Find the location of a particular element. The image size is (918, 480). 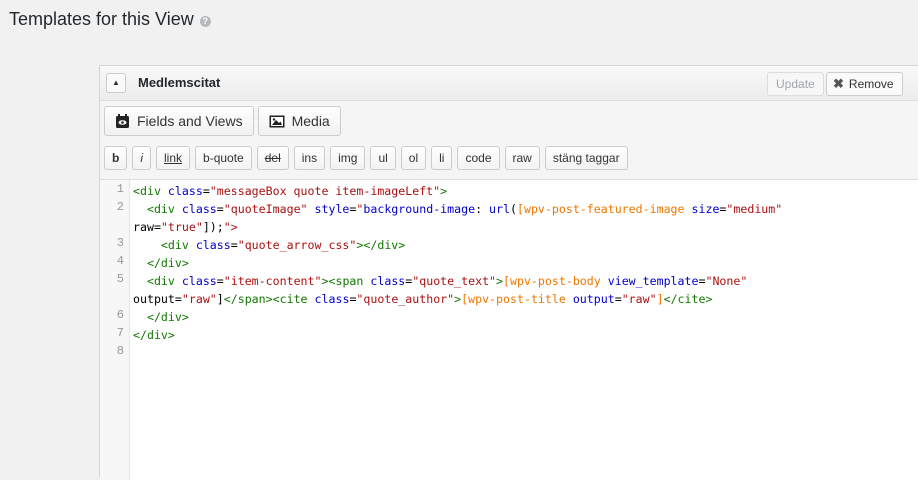

remove-button: ✖ Remove is located at coordinates (864, 84).